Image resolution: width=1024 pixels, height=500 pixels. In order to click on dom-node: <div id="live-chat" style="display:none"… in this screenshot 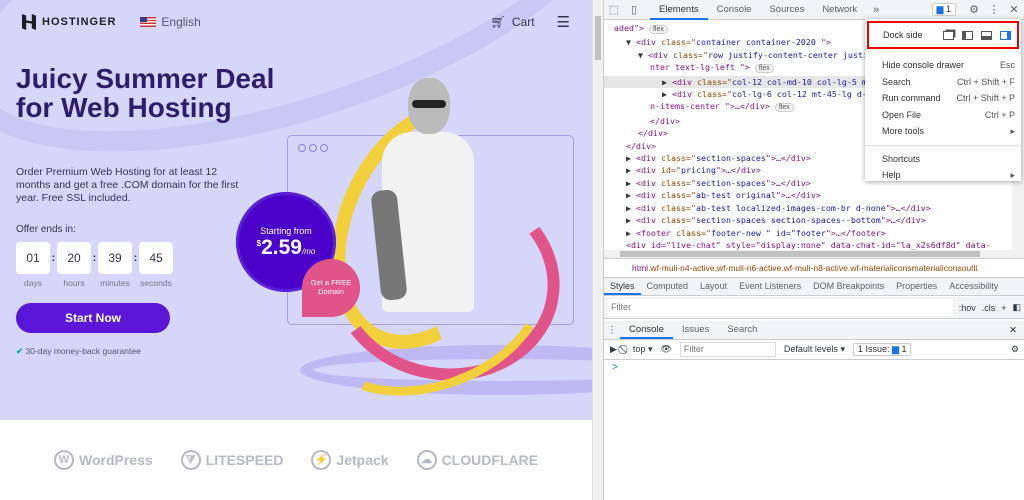, I will do `click(808, 244)`.